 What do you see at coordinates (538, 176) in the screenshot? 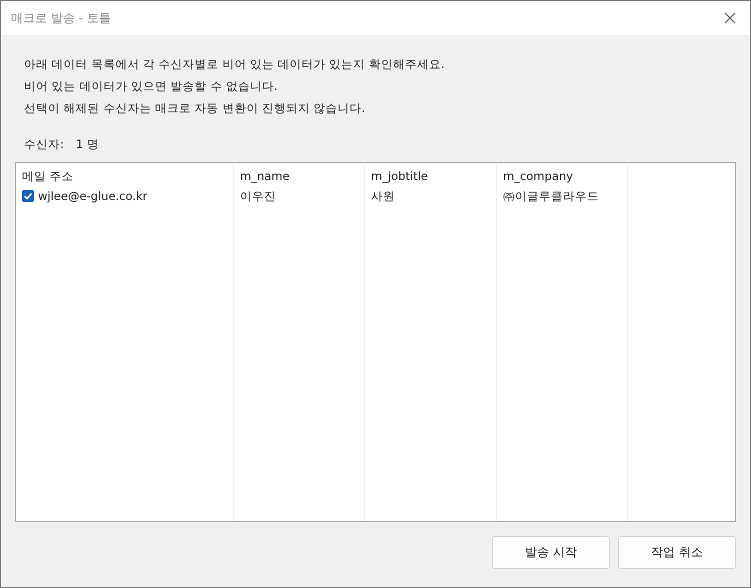
I see `column-header: m_company` at bounding box center [538, 176].